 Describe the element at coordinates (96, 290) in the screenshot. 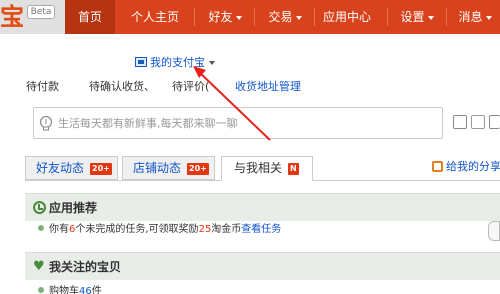

I see `cart-suffix: 件` at that location.